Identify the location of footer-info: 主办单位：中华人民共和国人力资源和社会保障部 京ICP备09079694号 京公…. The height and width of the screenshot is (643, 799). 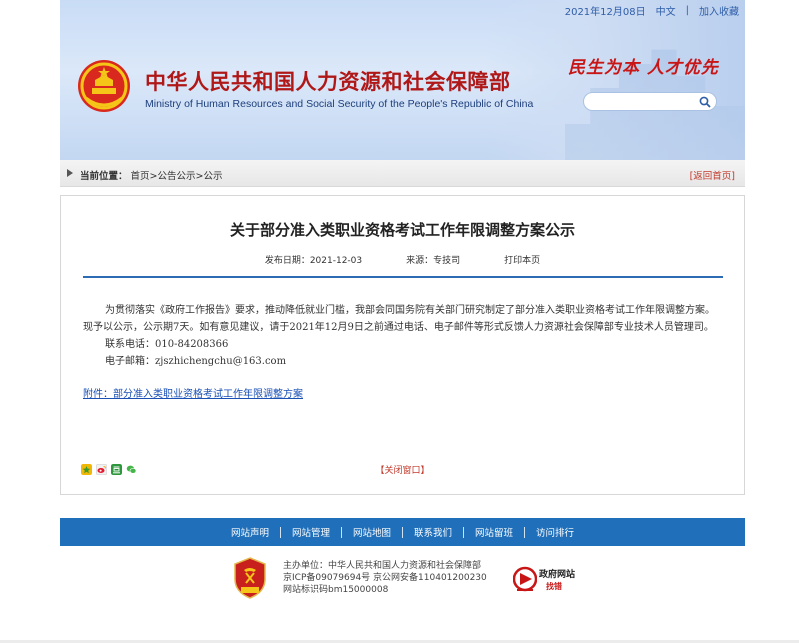
(385, 578).